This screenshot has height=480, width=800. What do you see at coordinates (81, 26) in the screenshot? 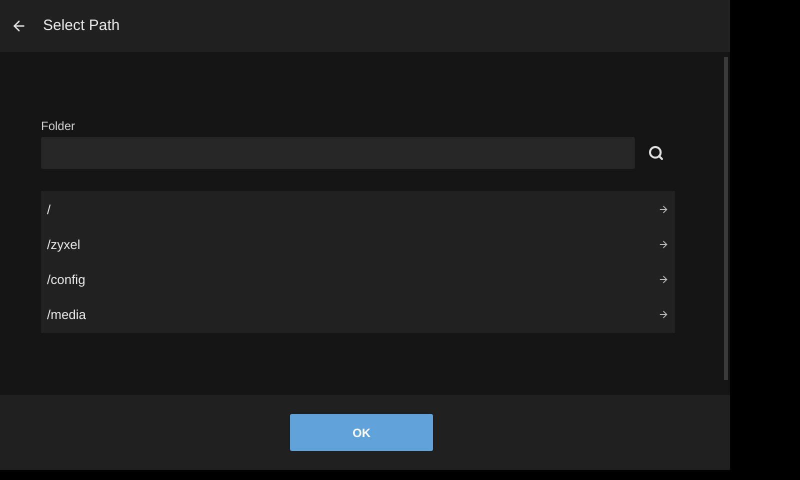
I see `page-title: Select Path` at bounding box center [81, 26].